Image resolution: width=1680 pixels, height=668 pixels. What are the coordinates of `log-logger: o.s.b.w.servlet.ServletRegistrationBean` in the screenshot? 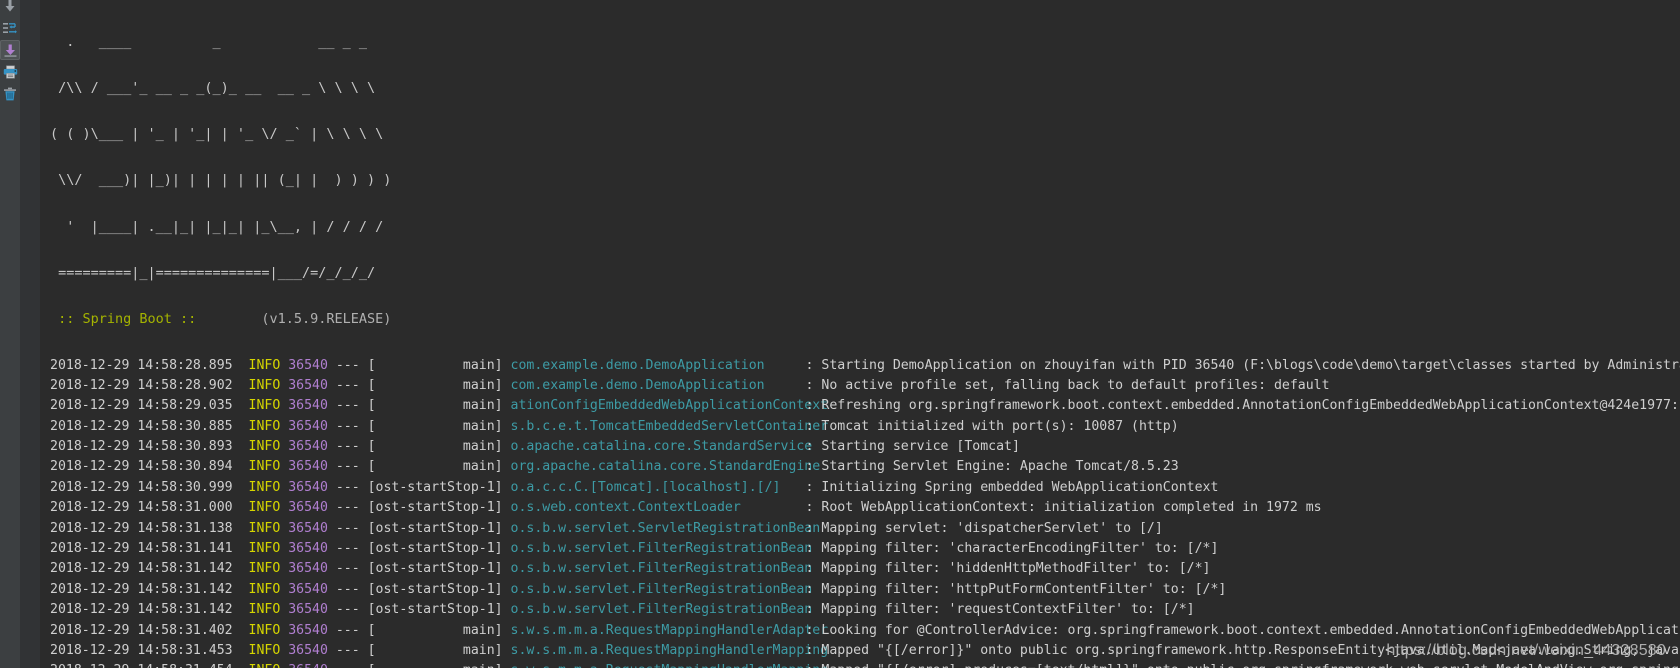 It's located at (665, 528).